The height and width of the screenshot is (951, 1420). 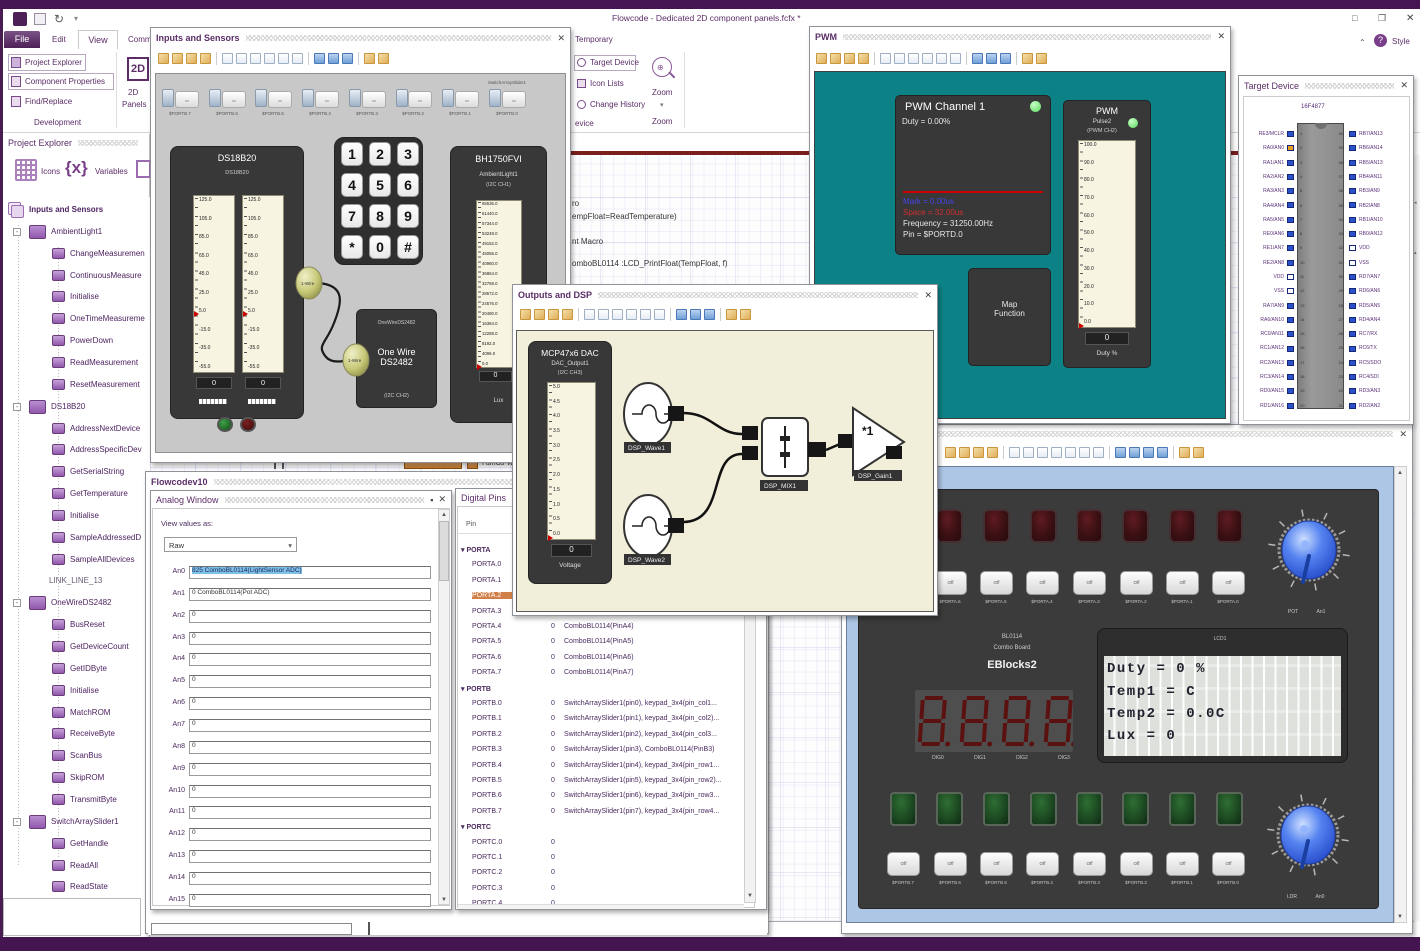 I want to click on svg-text: DSP_MIX1, so click(x=780, y=486).